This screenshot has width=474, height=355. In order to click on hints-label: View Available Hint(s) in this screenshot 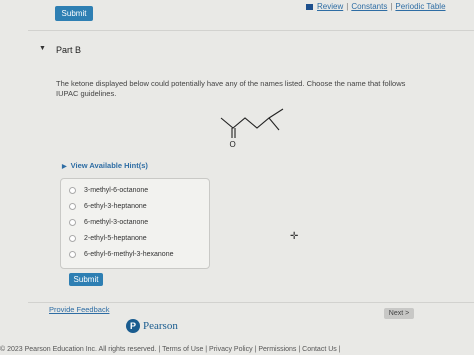, I will do `click(109, 165)`.